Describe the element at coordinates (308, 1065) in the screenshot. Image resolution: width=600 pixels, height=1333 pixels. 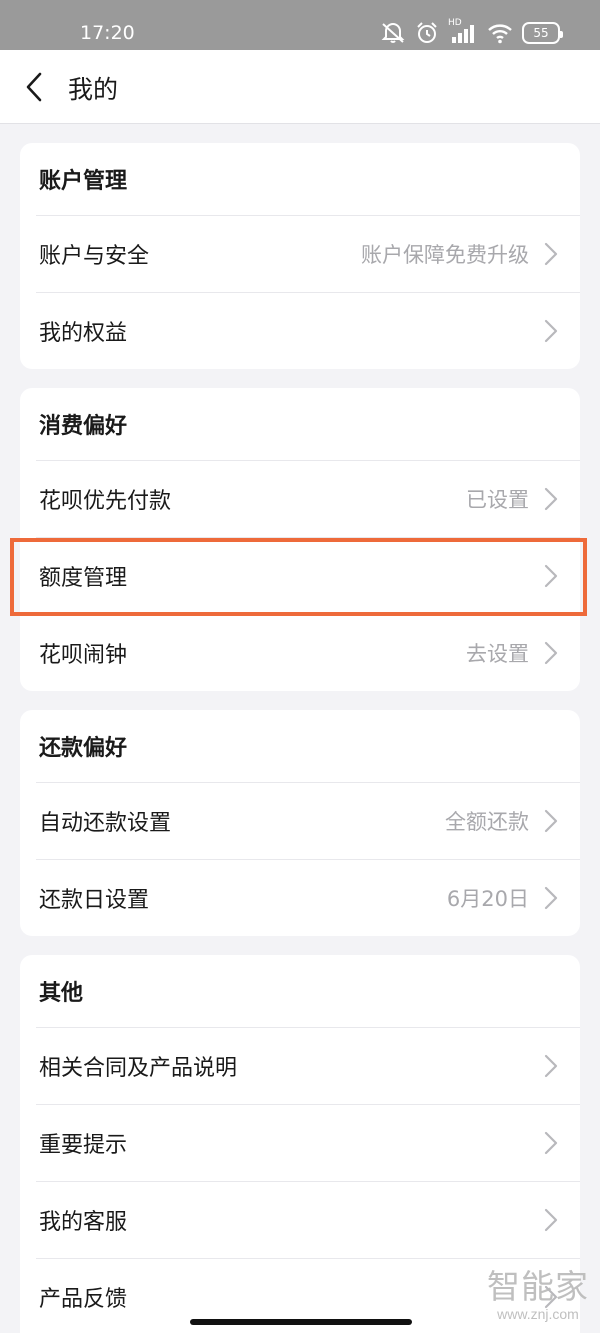
I see `row-contracts: 相关合同及产品说明` at that location.